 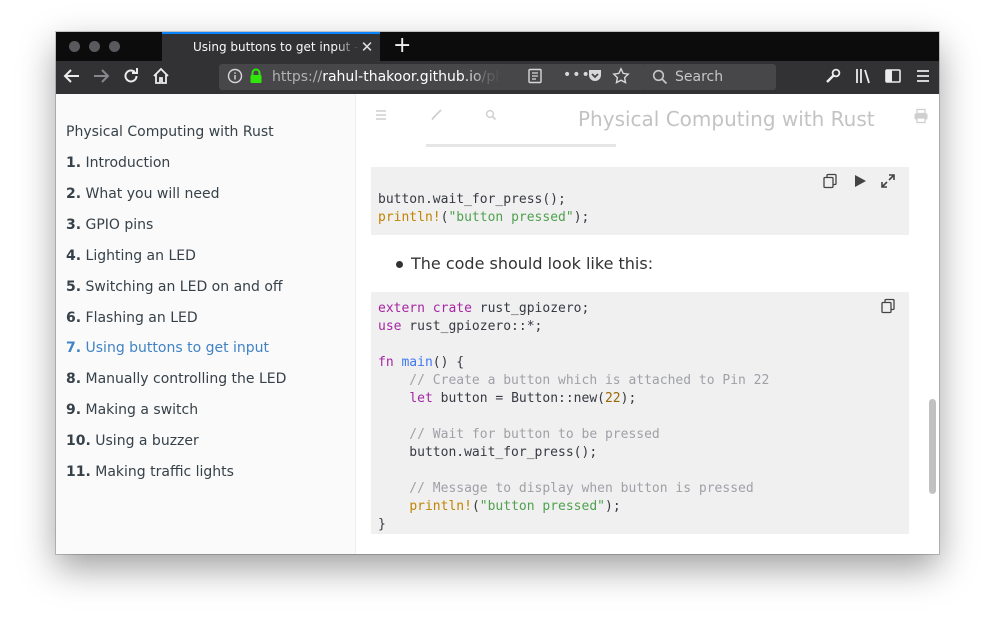 What do you see at coordinates (164, 472) in the screenshot?
I see `sidebar-item-label: Making traffic lights` at bounding box center [164, 472].